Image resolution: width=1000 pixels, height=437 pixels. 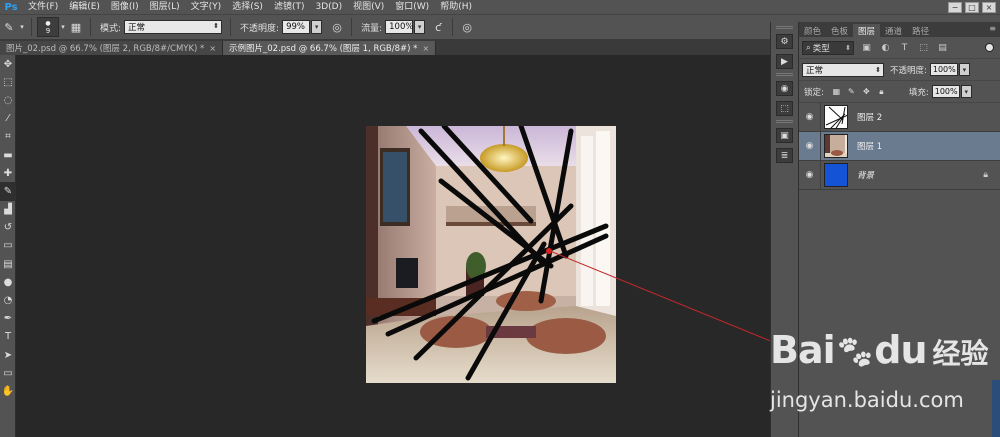 I want to click on fill-dropdown: ▾, so click(x=966, y=91).